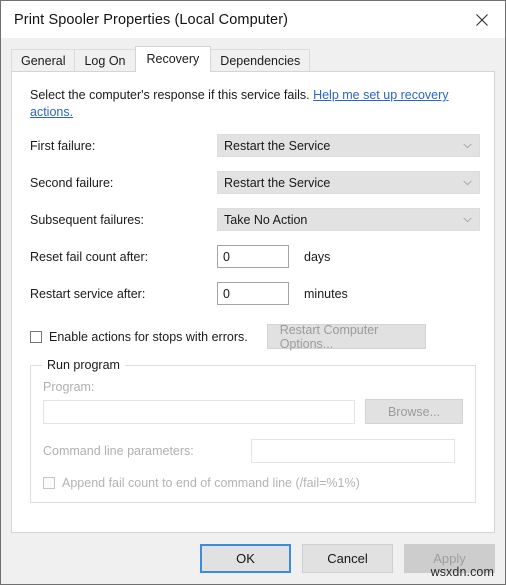 This screenshot has width=506, height=585. I want to click on restart-service-after-input: 0, so click(253, 293).